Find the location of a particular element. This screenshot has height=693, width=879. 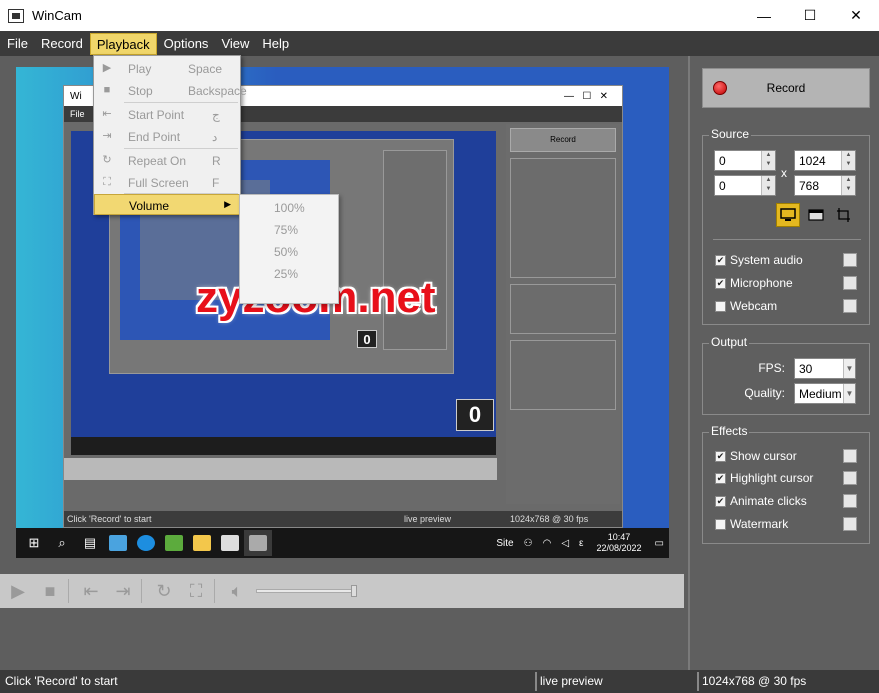

fullscreen-button: ⛶ is located at coordinates (196, 591).